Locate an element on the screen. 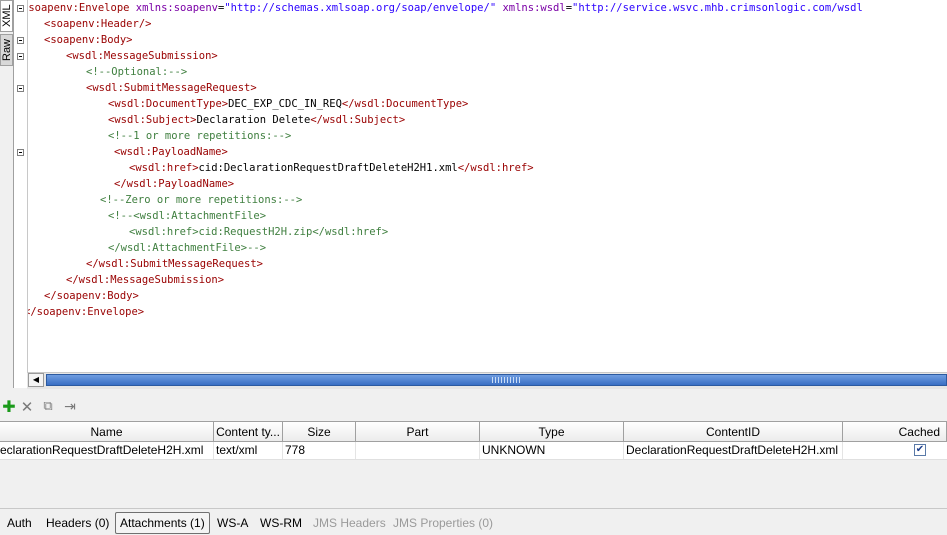  xml-line: </wsdl:AttachmentFile>--> is located at coordinates (187, 248).